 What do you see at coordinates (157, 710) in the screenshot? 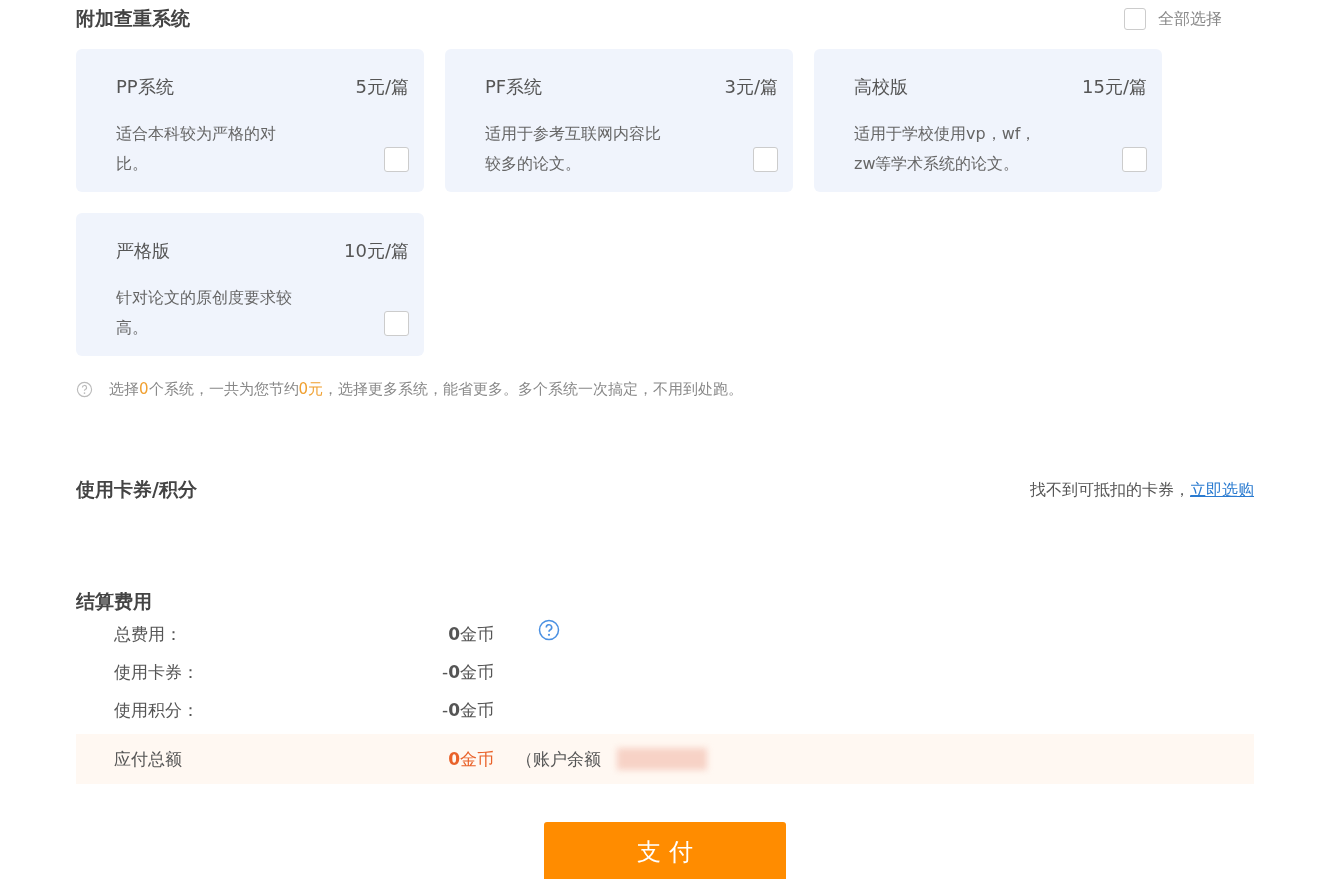
I see `fee-label: 使用积分：` at bounding box center [157, 710].